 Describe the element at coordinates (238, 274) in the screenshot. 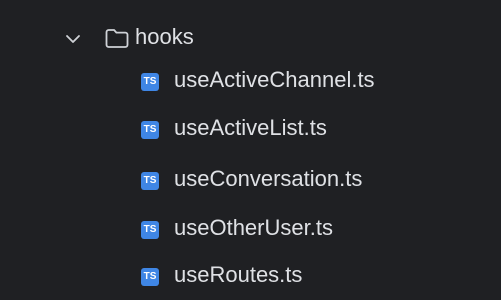

I see `file-label: useRoutes.ts` at that location.